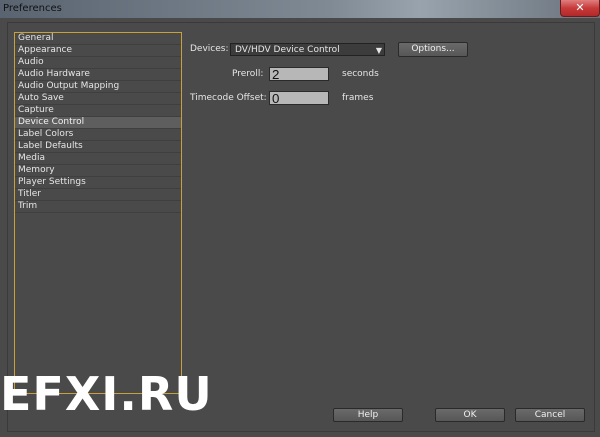  Describe the element at coordinates (360, 74) in the screenshot. I see `preroll-unit: seconds` at that location.